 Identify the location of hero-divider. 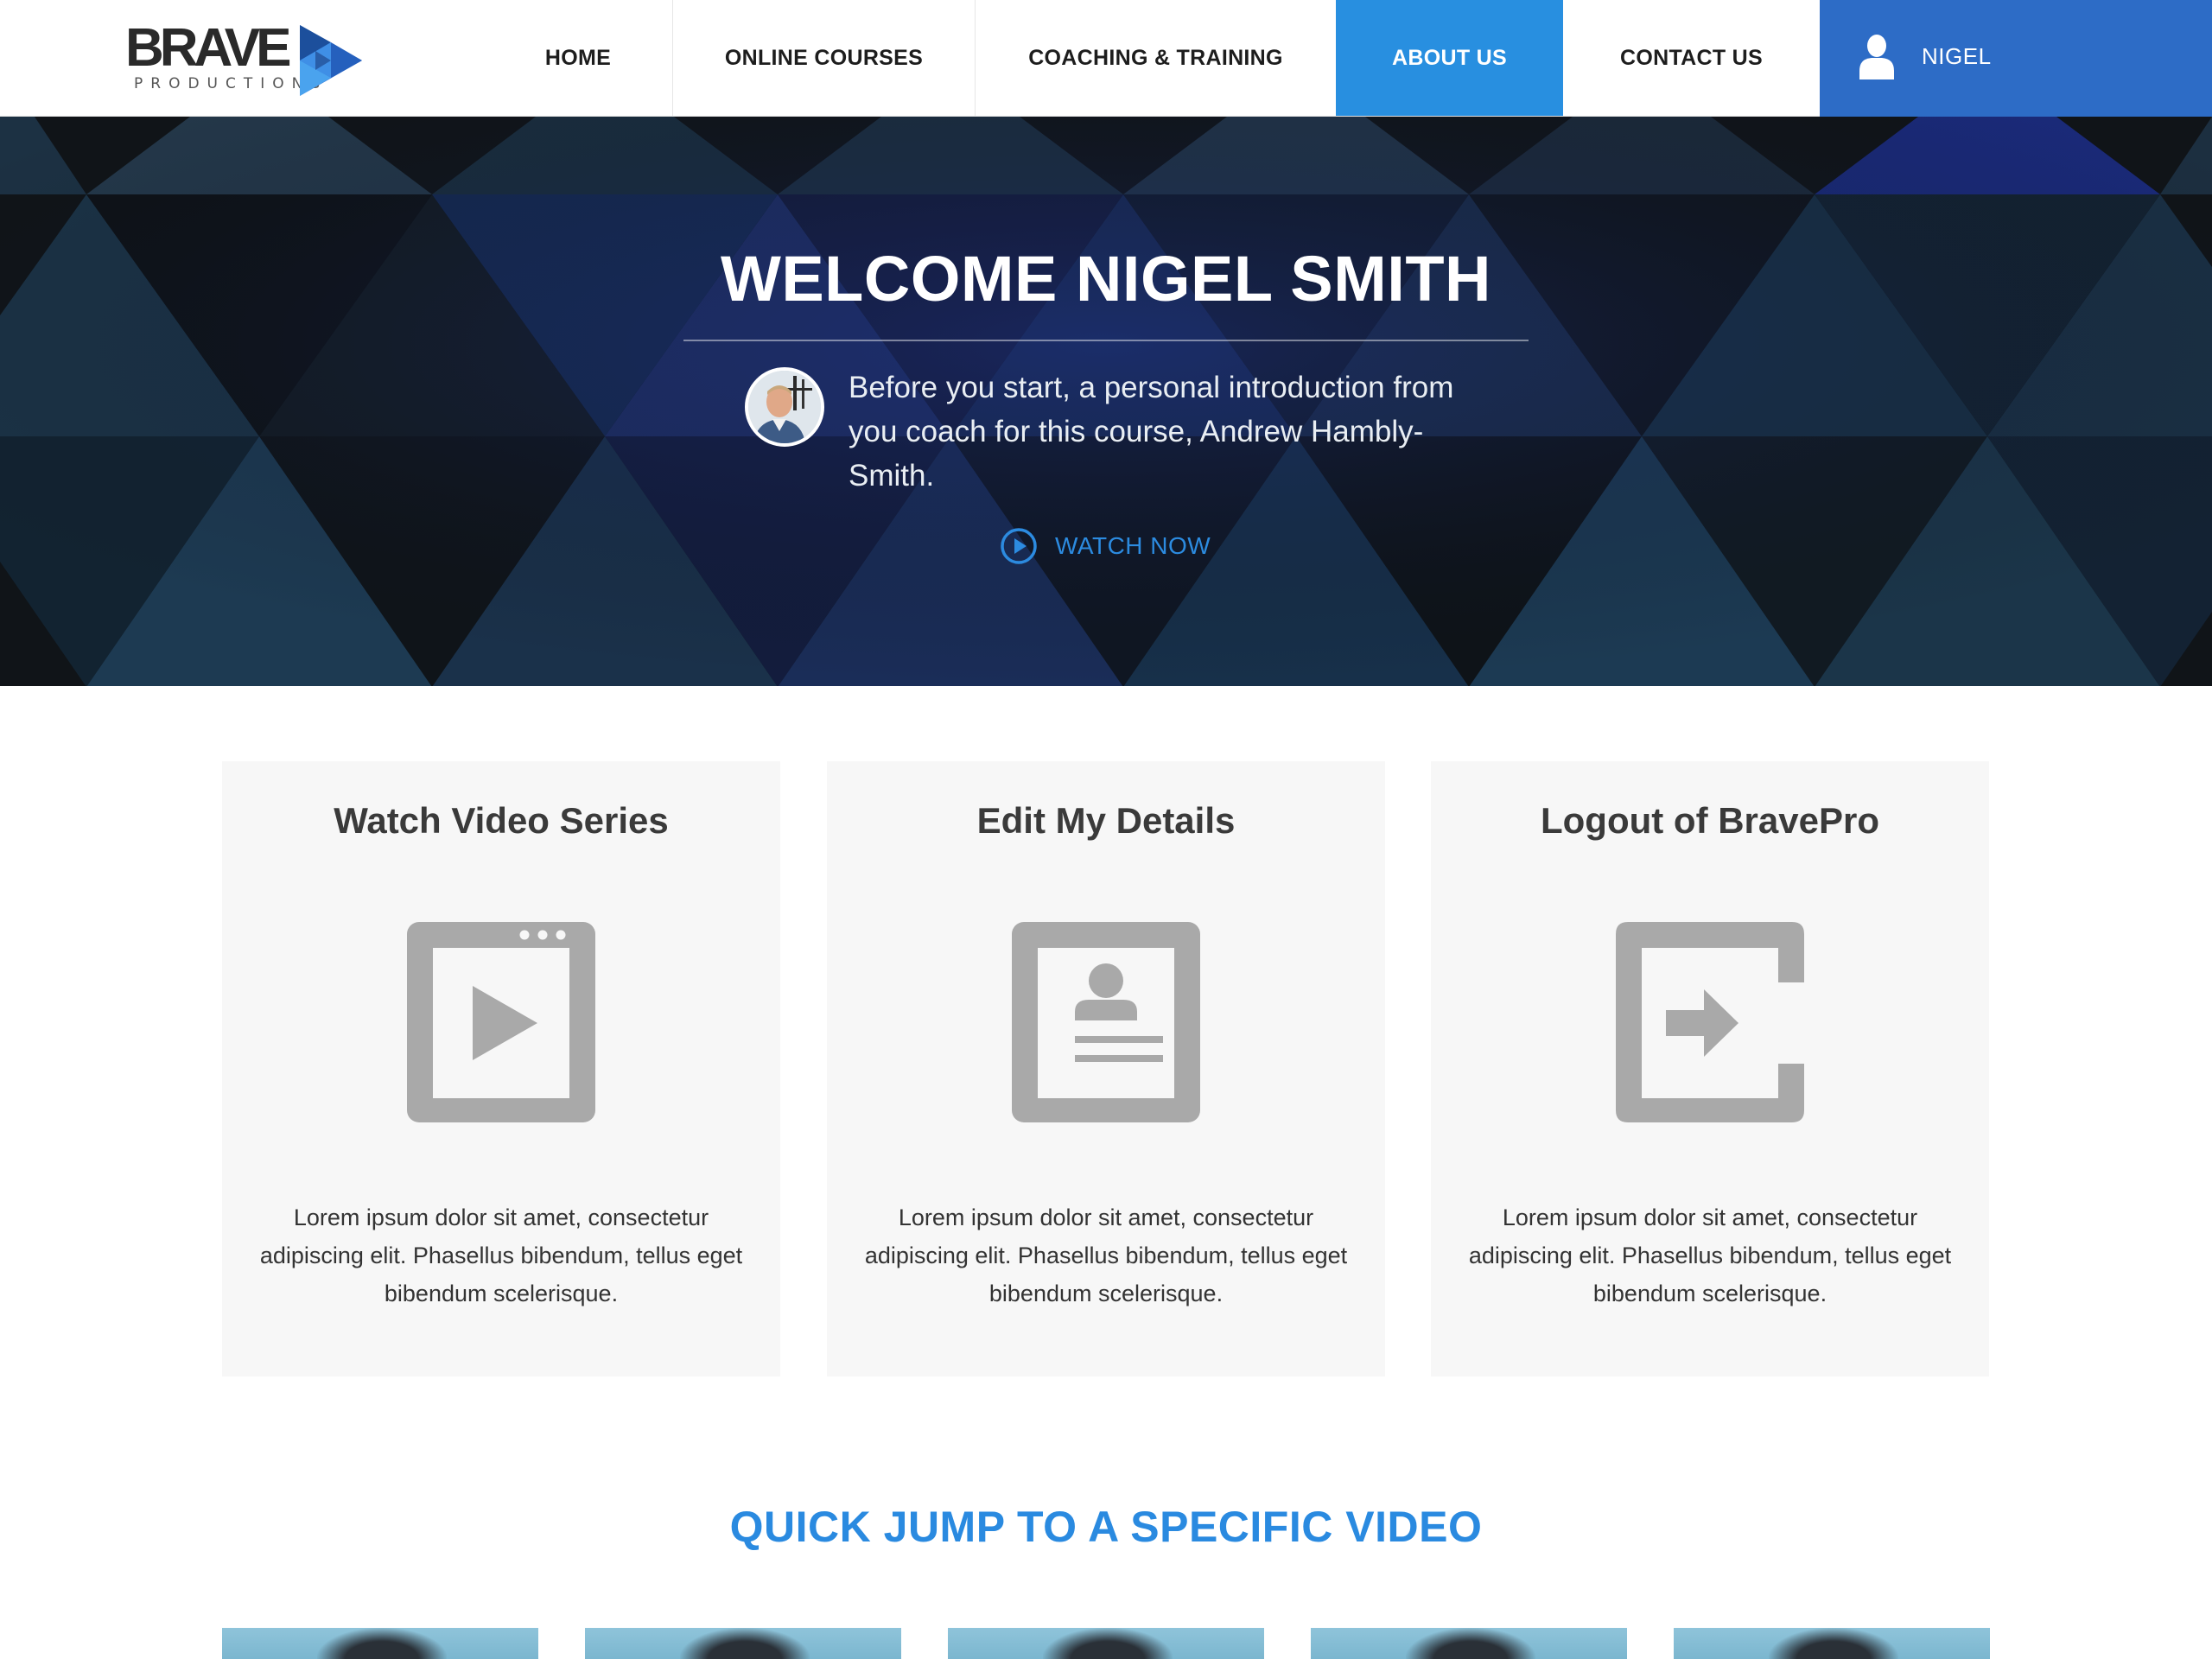
(1106, 340).